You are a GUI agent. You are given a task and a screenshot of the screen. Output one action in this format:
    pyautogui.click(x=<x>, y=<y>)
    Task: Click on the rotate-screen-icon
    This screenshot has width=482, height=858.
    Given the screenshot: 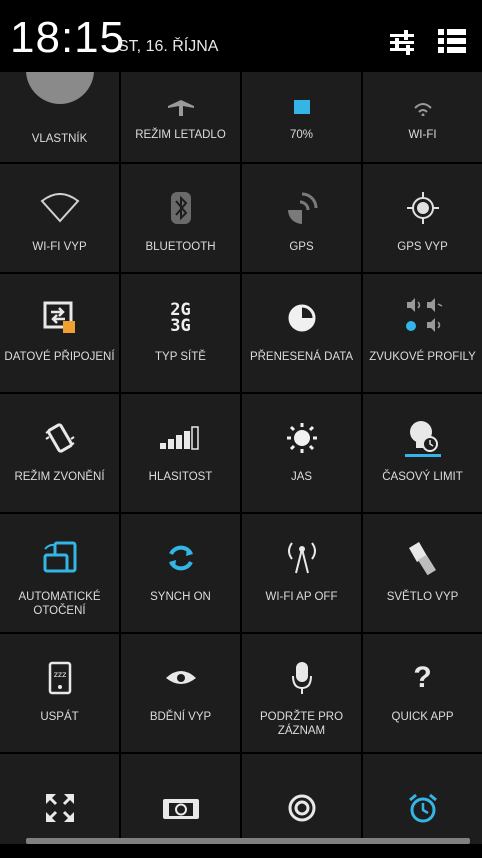 What is the action you would take?
    pyautogui.click(x=59, y=557)
    